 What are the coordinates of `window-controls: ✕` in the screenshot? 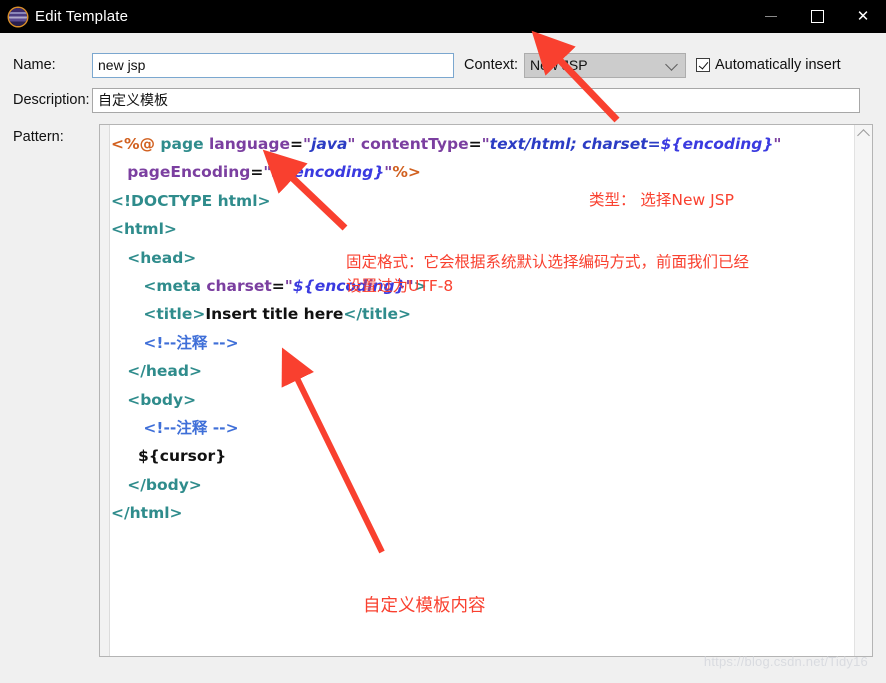 It's located at (817, 16).